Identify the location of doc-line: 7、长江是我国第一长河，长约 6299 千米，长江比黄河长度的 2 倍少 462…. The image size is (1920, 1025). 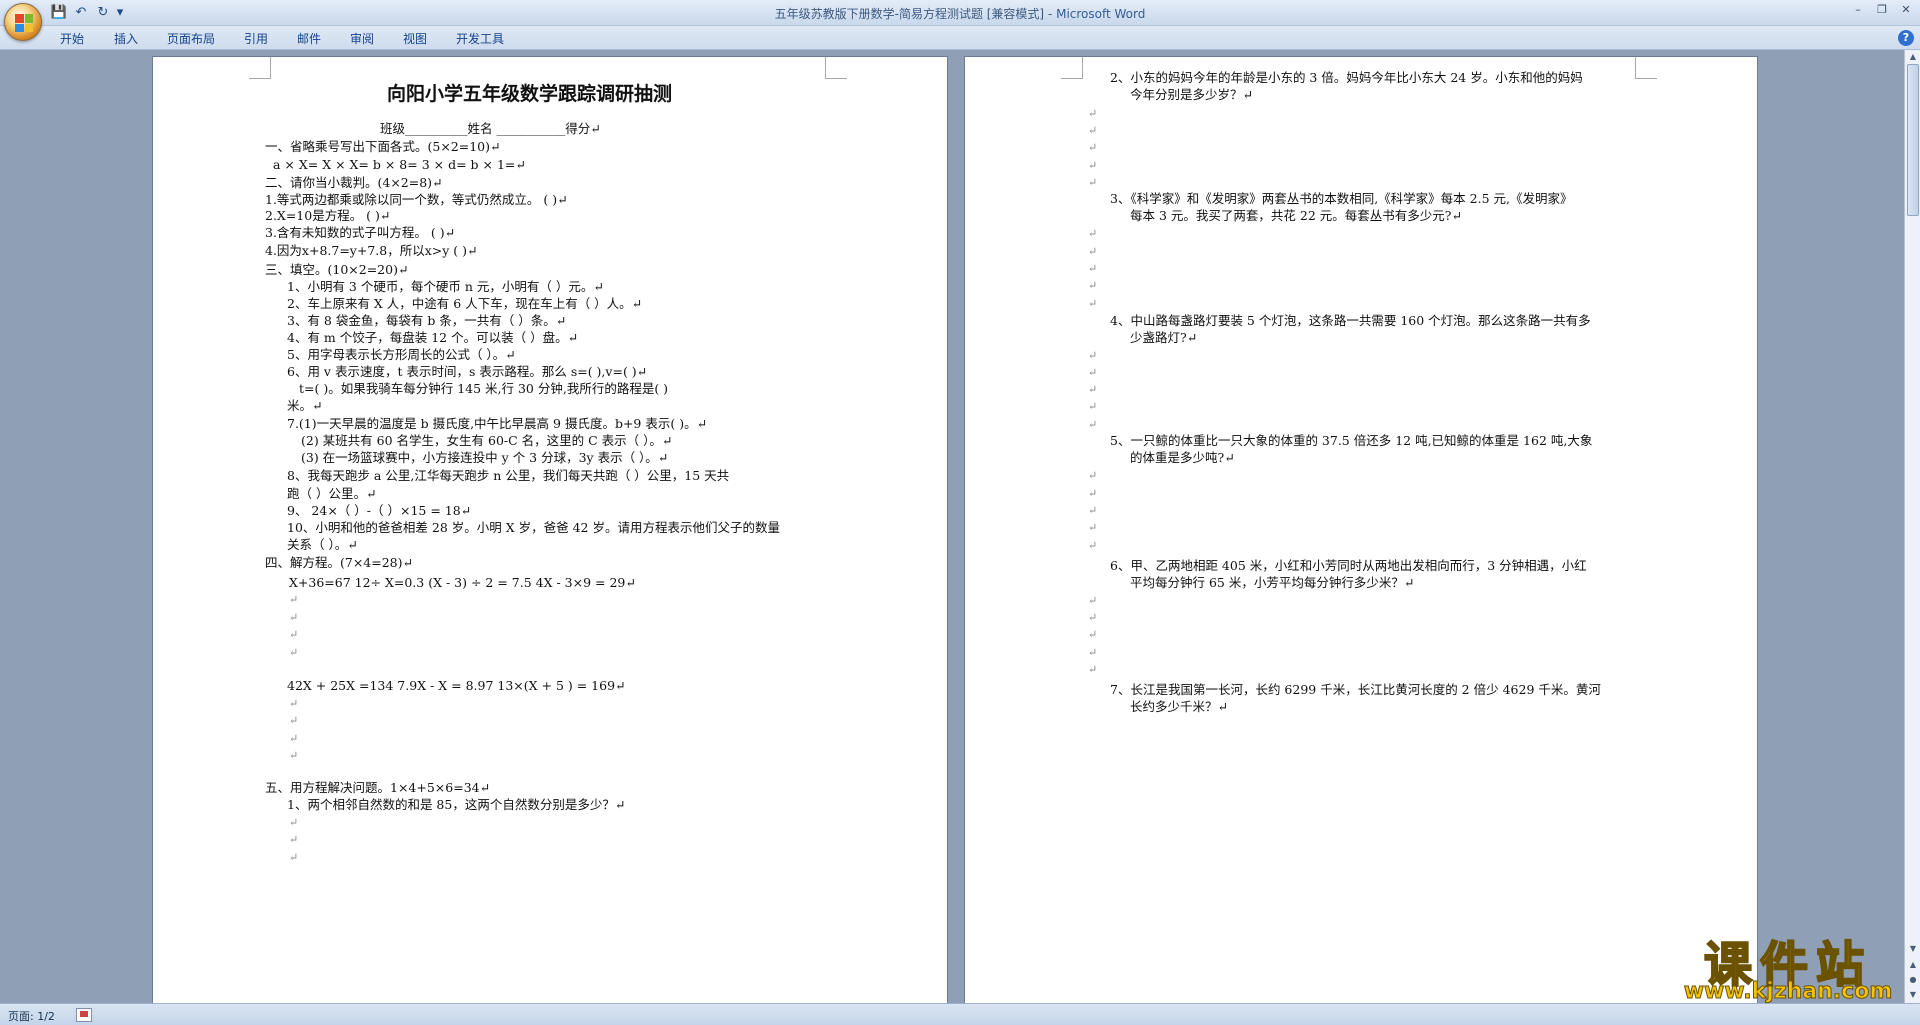
(1355, 689).